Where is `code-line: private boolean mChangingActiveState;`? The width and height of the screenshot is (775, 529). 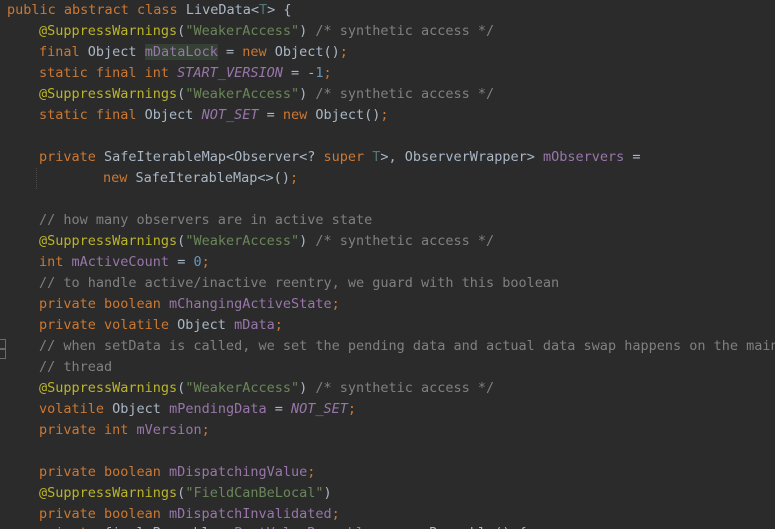 code-line: private boolean mChangingActiveState; is located at coordinates (387, 304).